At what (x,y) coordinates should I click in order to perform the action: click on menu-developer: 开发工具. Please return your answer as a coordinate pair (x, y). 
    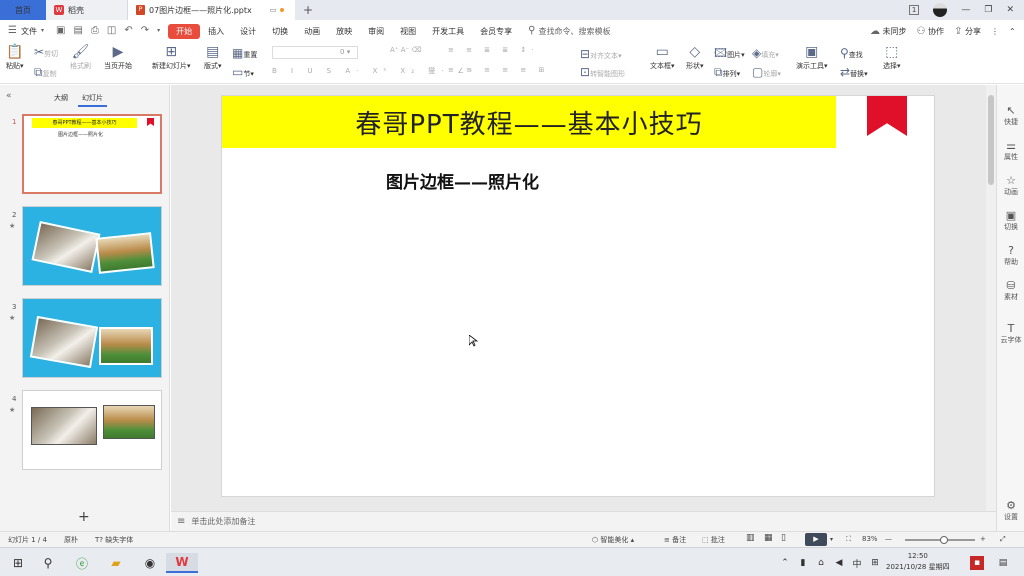
    Looking at the image, I should click on (448, 31).